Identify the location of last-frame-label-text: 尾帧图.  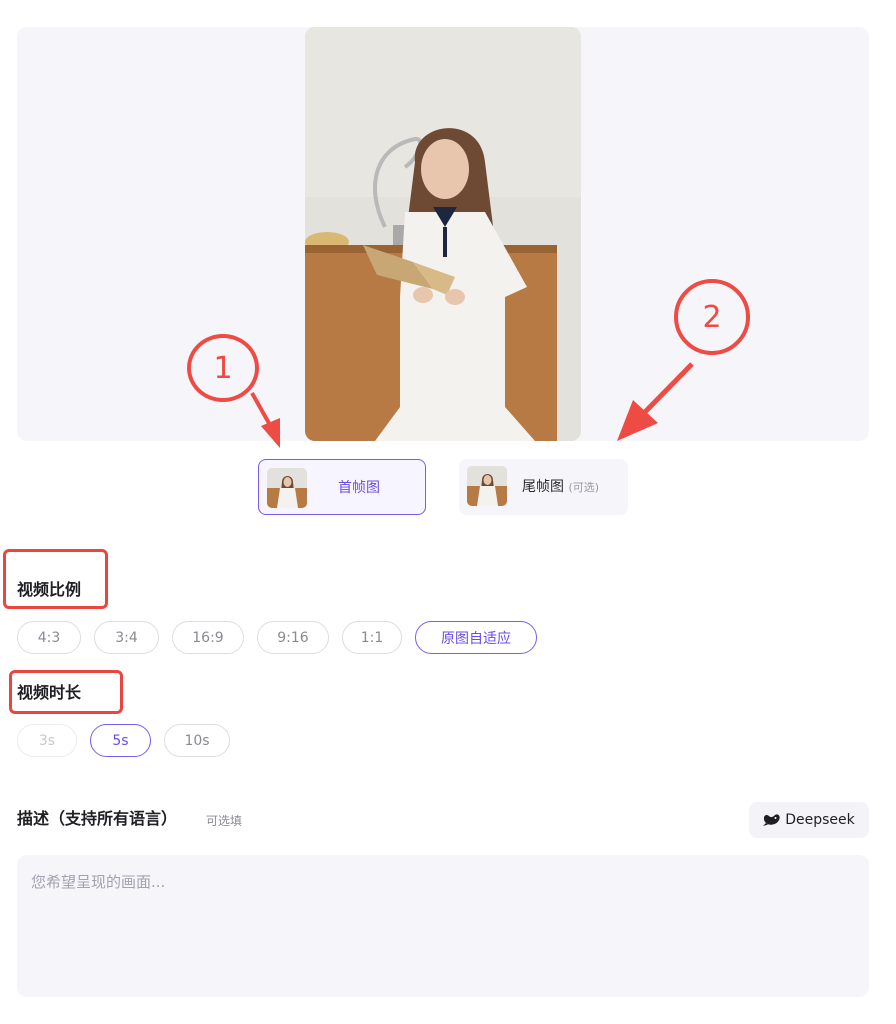
(543, 487).